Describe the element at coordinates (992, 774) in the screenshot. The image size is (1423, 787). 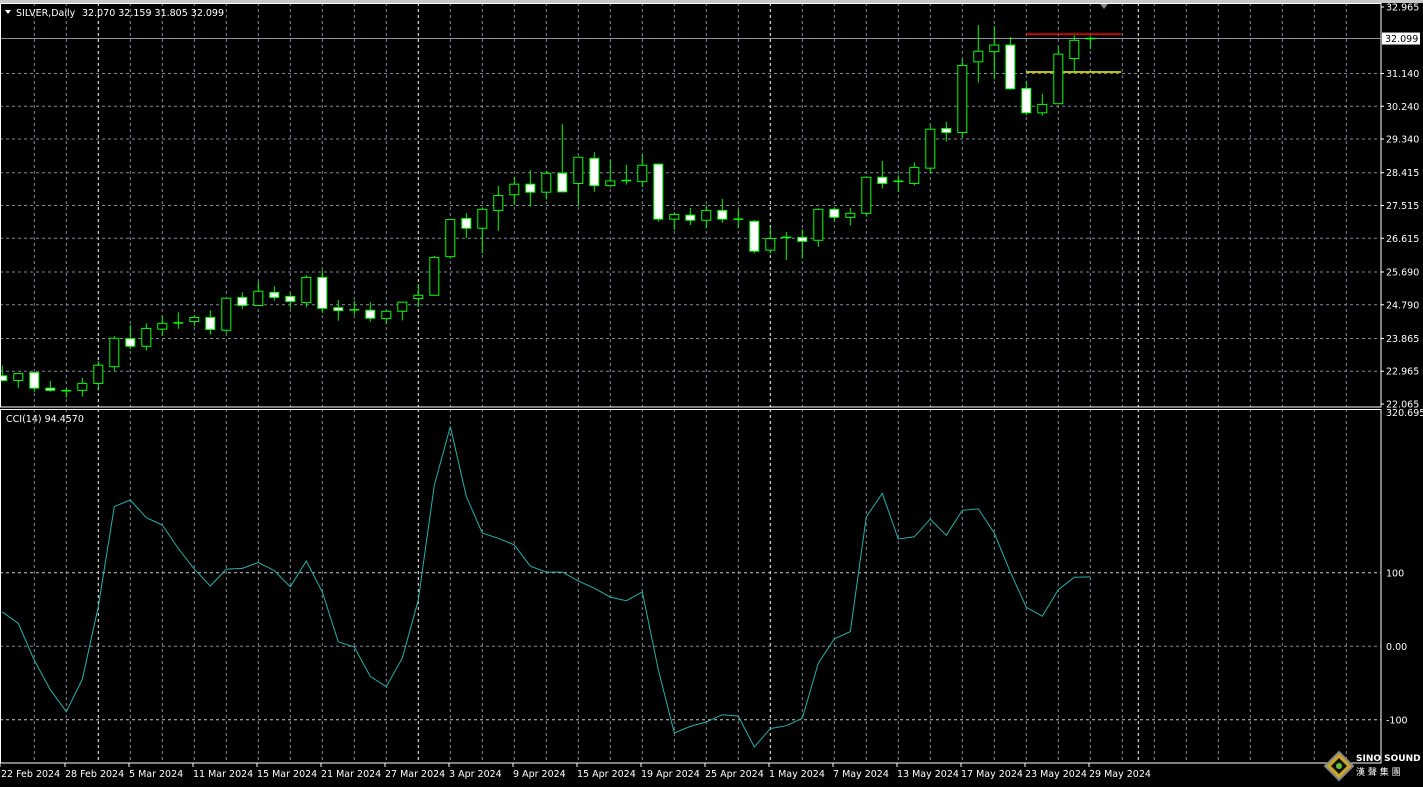
I see `time-tick-label: 17 May 2024` at that location.